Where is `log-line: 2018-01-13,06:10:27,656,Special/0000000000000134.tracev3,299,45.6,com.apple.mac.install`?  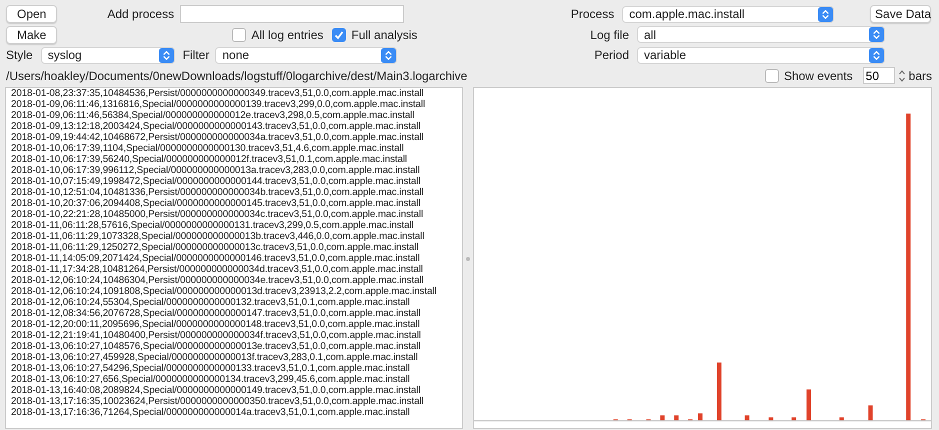
log-line: 2018-01-13,06:10:27,656,Special/0000000000000134.tracev3,299,45.6,com.apple.mac.install is located at coordinates (211, 379).